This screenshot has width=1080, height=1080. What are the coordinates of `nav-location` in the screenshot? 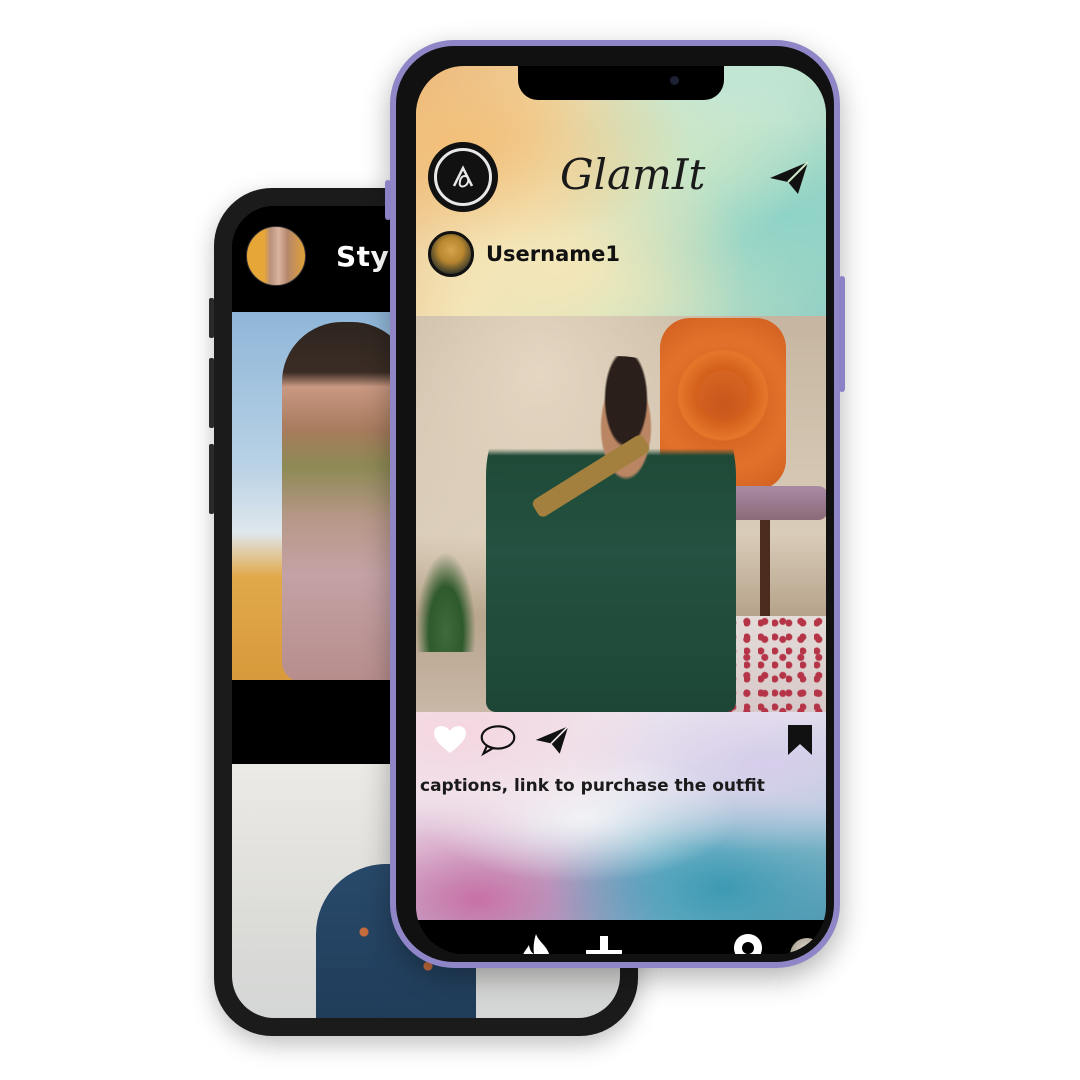 It's located at (748, 943).